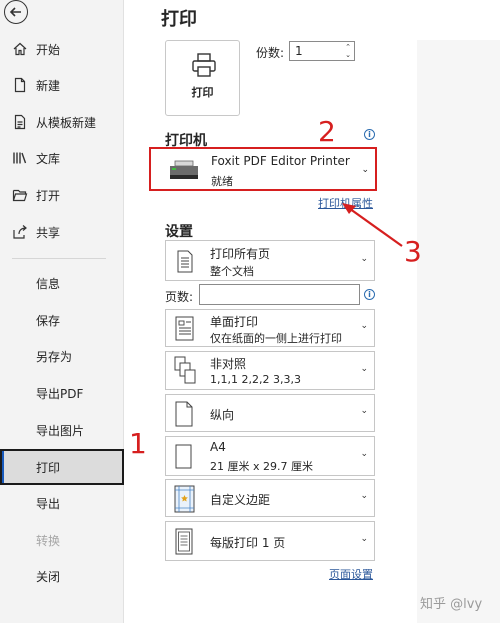 This screenshot has height=623, width=500. What do you see at coordinates (179, 297) in the screenshot?
I see `pages-label: 页数:` at bounding box center [179, 297].